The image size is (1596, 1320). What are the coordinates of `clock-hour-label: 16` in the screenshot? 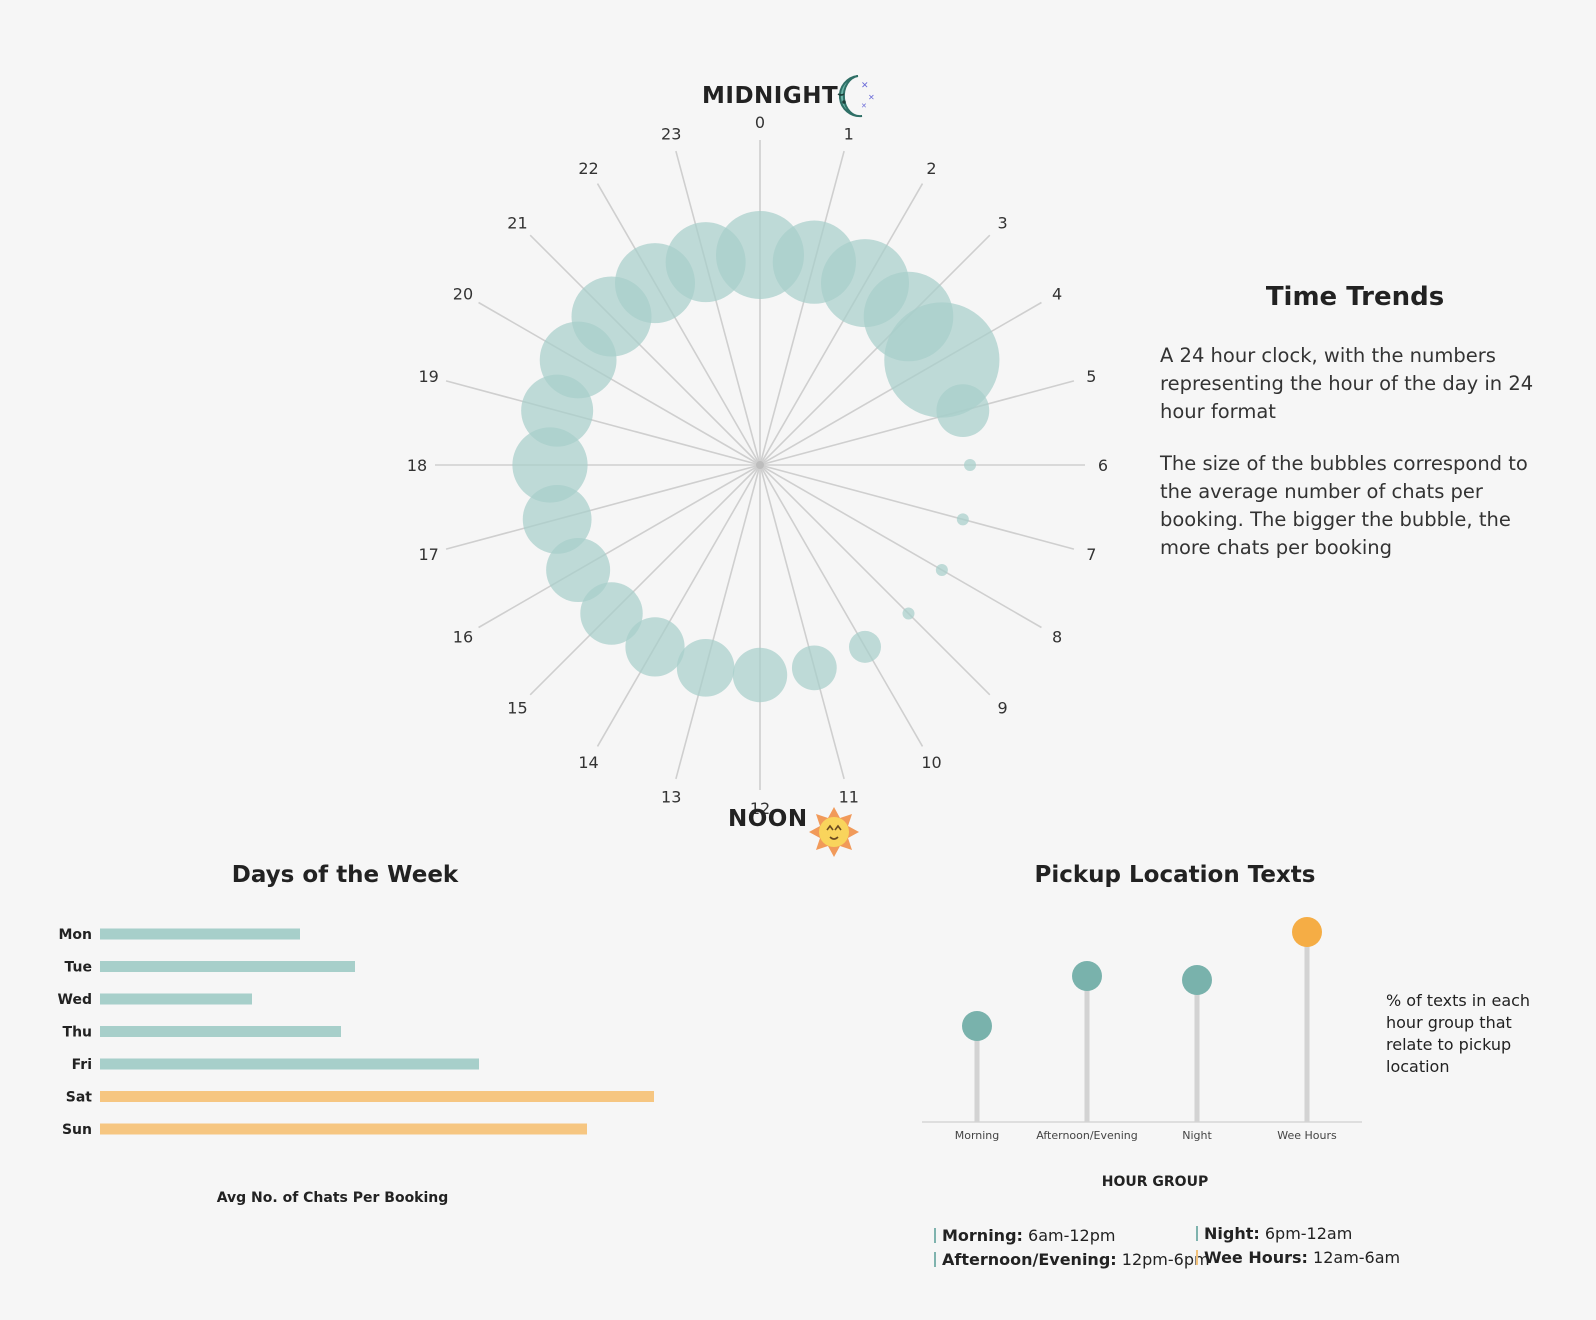 It's located at (463, 637).